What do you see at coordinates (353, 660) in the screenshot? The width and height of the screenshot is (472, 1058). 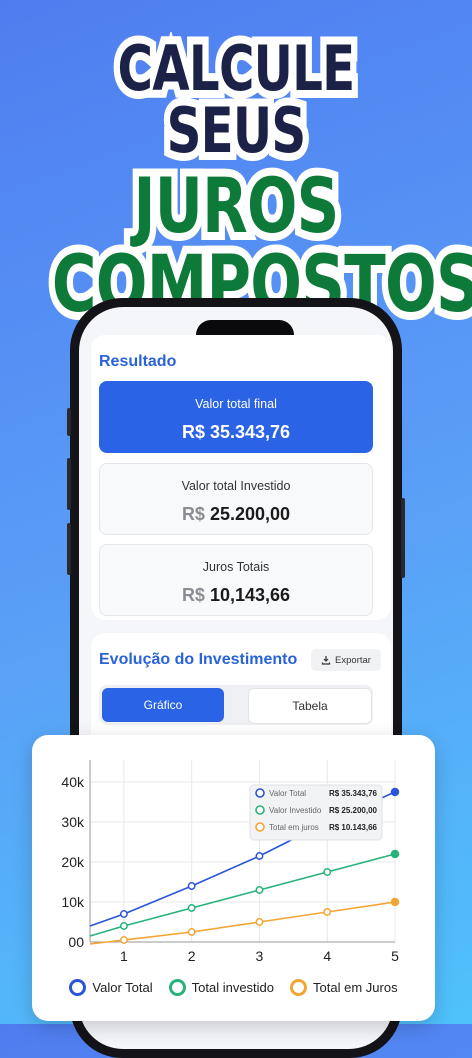 I see `export-label: Exportar` at bounding box center [353, 660].